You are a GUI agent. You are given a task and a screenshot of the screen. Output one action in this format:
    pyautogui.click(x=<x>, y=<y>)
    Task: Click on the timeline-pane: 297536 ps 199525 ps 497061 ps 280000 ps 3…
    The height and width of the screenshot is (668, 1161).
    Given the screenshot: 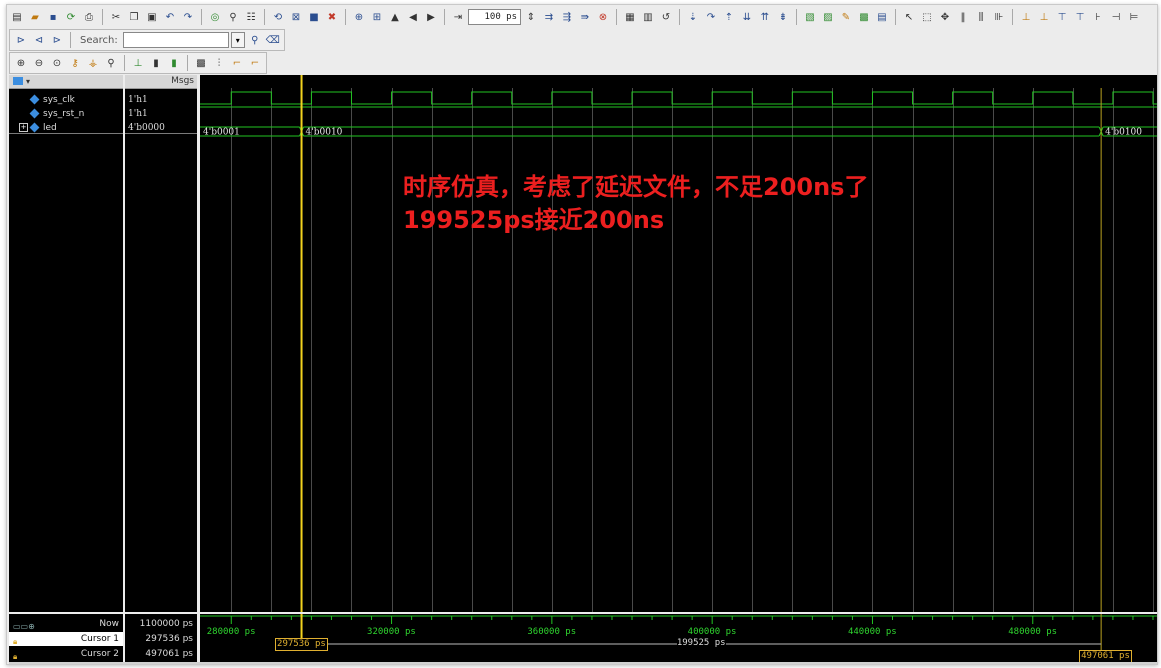 What is the action you would take?
    pyautogui.click(x=678, y=638)
    